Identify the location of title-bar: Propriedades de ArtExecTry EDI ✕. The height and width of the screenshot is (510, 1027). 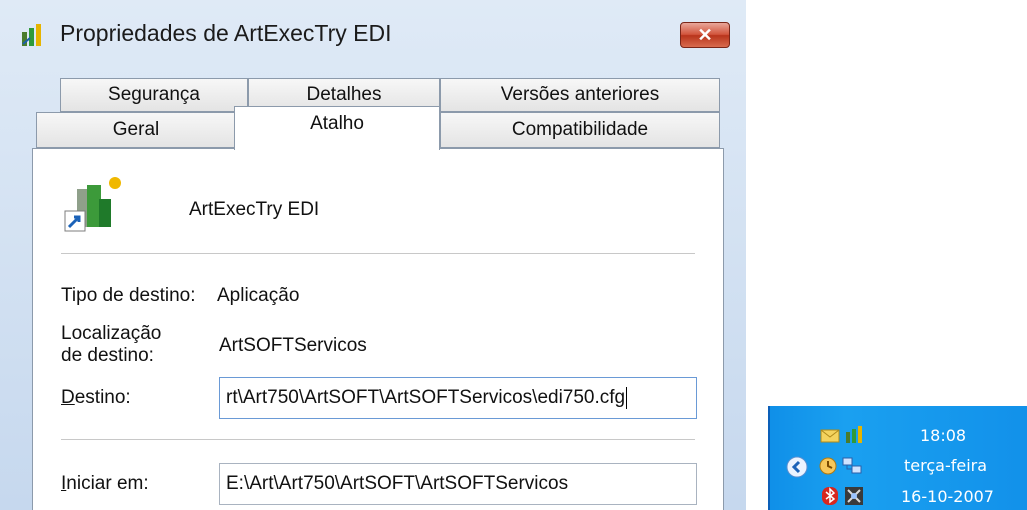
(373, 31).